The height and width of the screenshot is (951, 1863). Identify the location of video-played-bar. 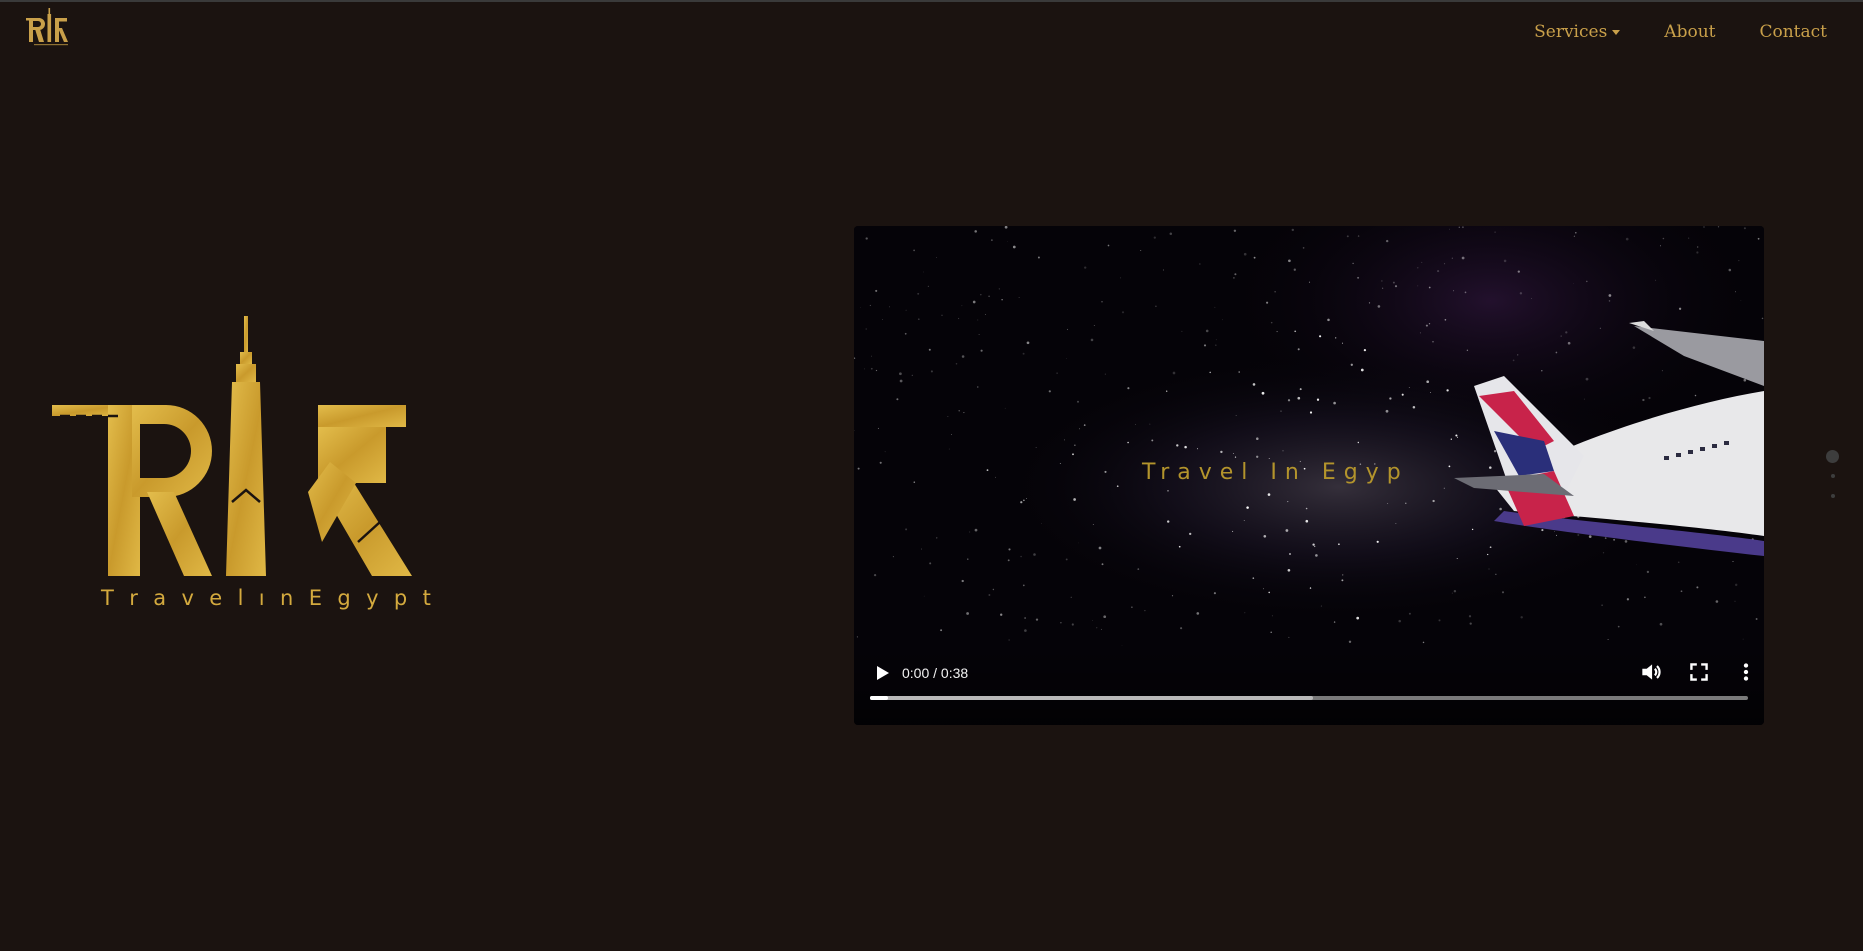
(879, 698).